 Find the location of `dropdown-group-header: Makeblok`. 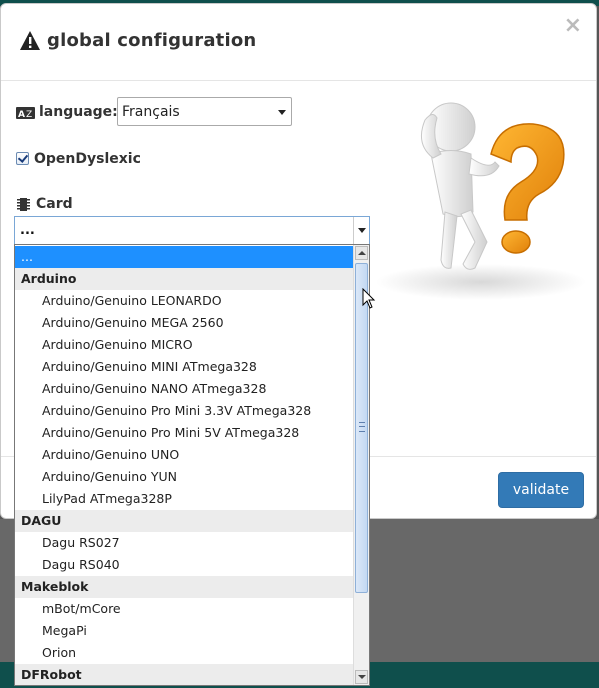

dropdown-group-header: Makeblok is located at coordinates (184, 587).